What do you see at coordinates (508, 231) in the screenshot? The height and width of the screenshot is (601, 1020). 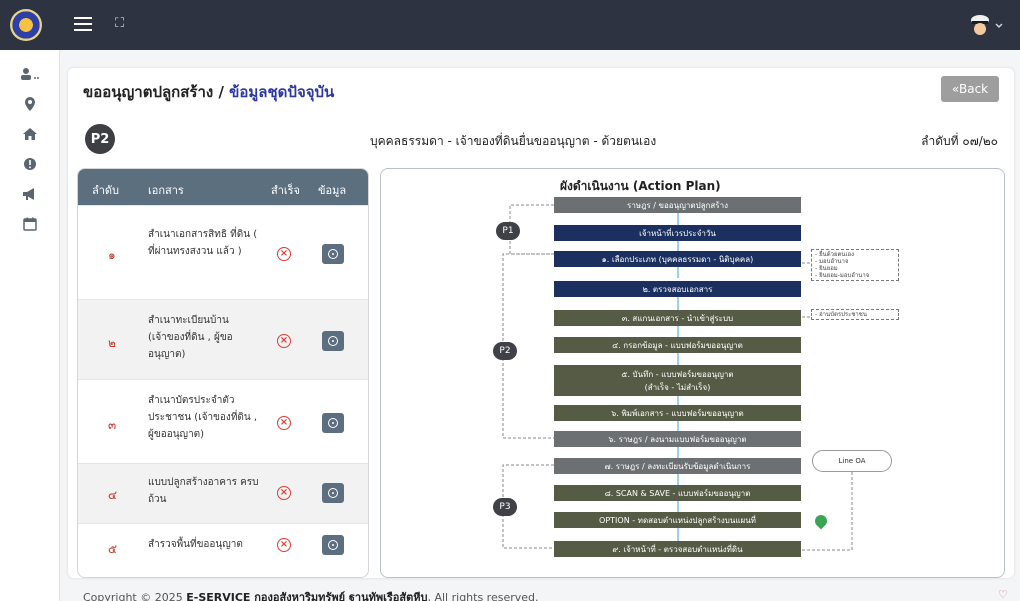 I see `phase-label-p1: P1` at bounding box center [508, 231].